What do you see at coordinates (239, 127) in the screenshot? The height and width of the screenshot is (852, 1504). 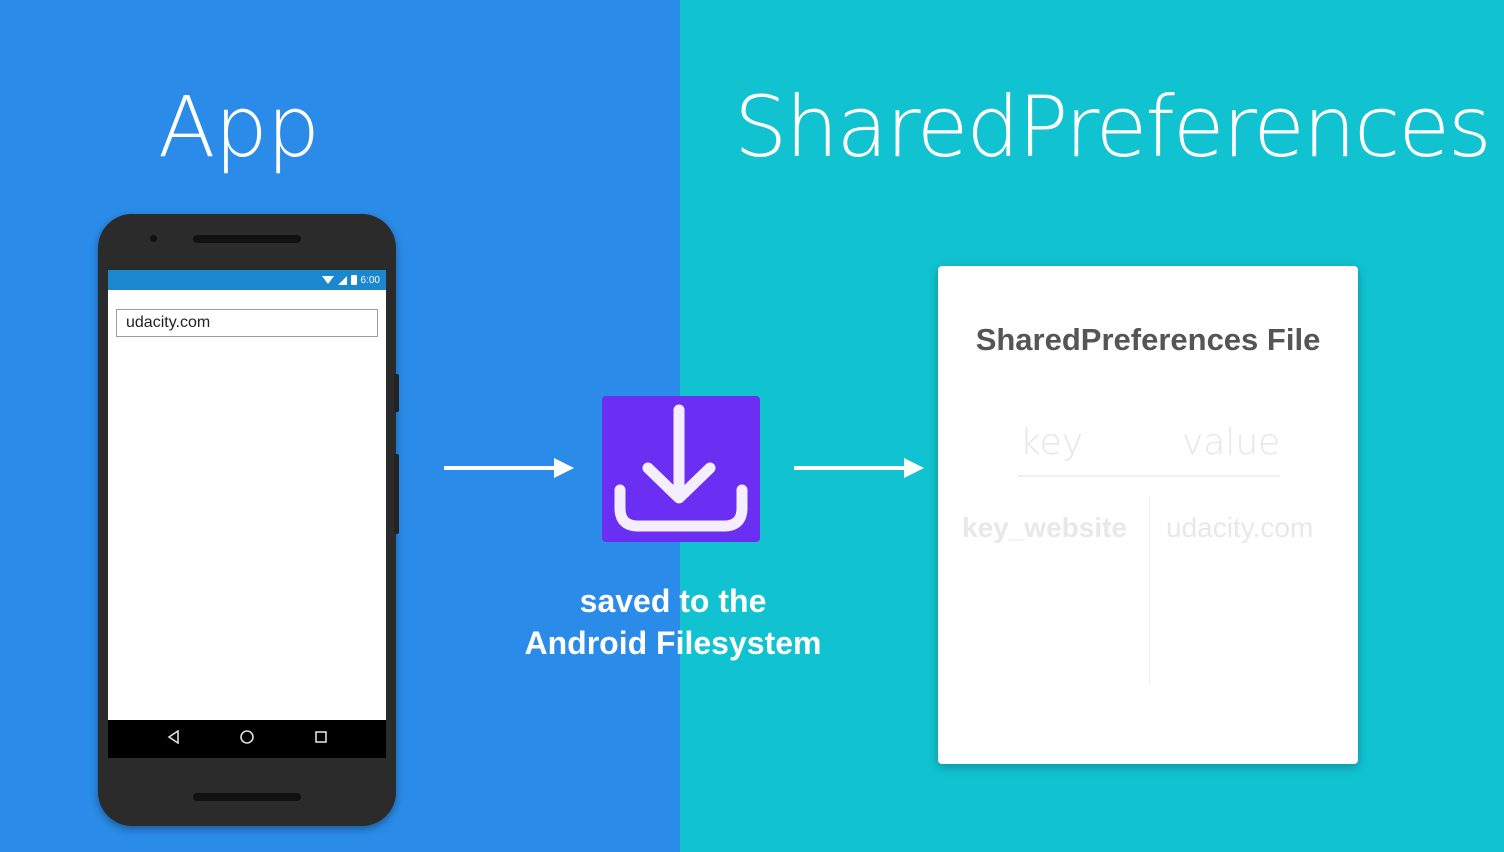 I see `app-heading: App` at bounding box center [239, 127].